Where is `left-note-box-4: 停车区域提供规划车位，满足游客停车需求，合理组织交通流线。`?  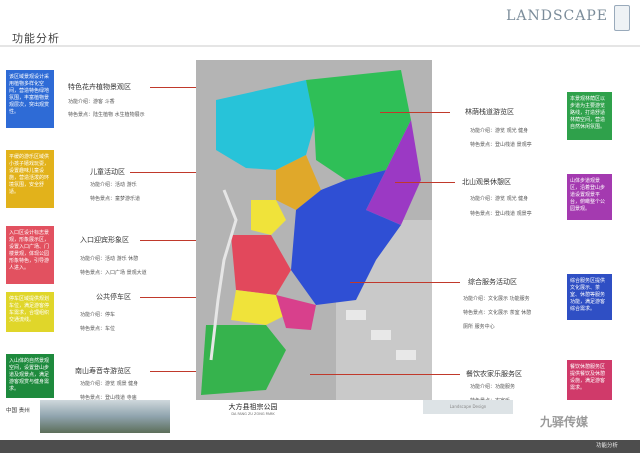 left-note-box-4: 停车区域提供规划车位，满足游客停车需求，合理组织交通流线。 is located at coordinates (30, 312).